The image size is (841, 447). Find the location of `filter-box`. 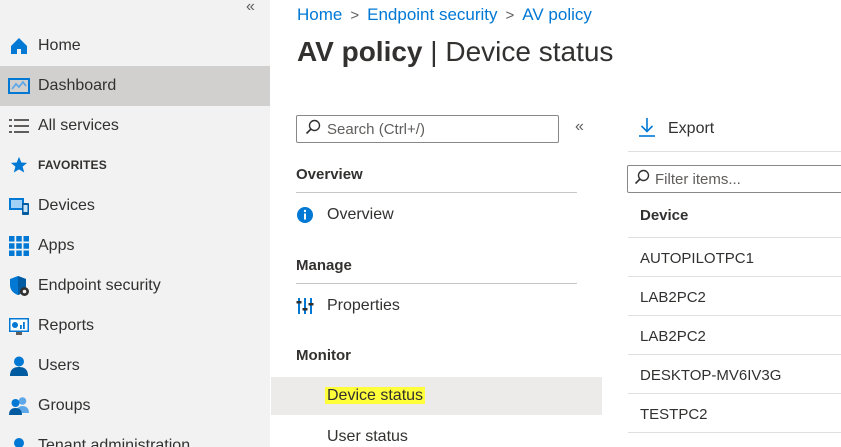

filter-box is located at coordinates (734, 179).